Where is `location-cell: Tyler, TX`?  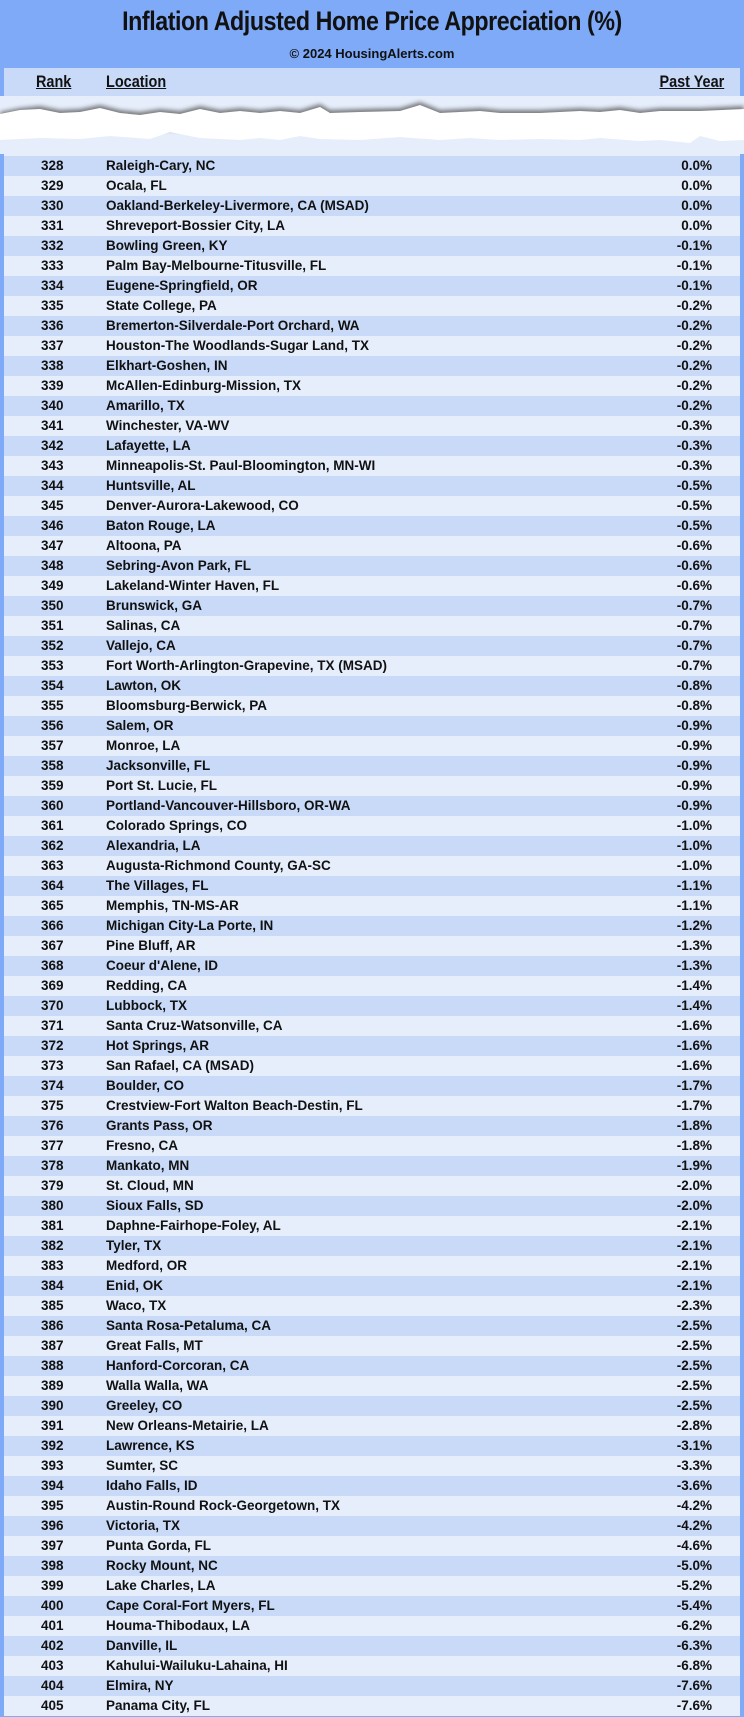
location-cell: Tyler, TX is located at coordinates (134, 1245).